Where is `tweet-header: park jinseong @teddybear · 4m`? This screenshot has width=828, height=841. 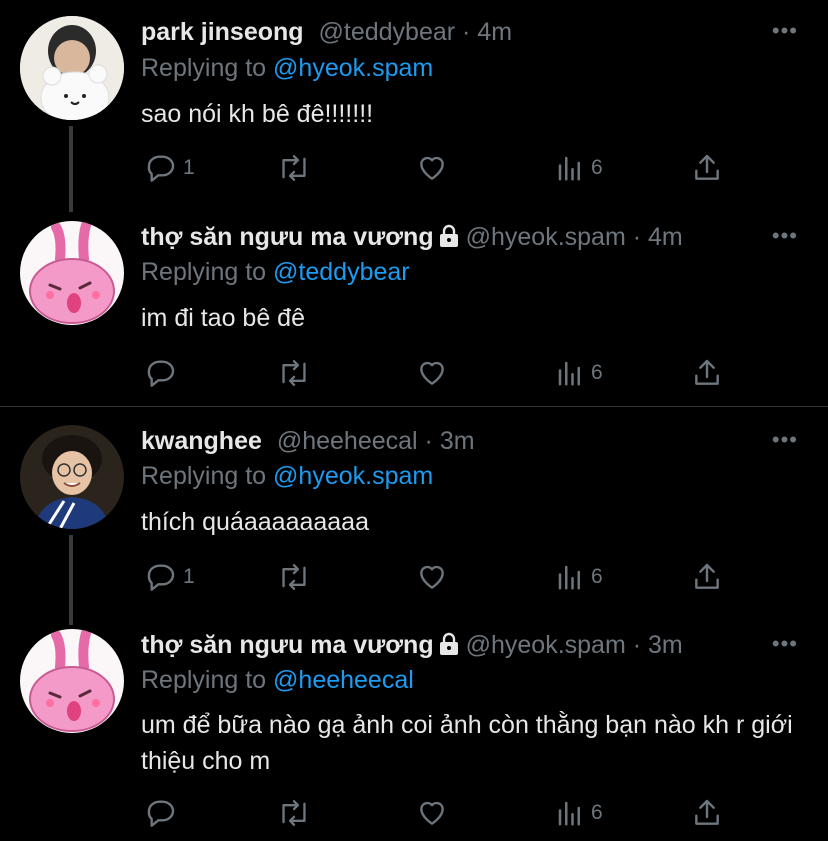 tweet-header: park jinseong @teddybear · 4m is located at coordinates (454, 32).